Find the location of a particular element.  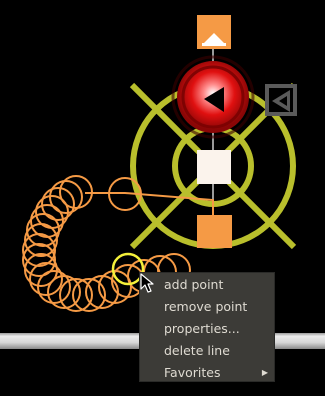

menu-item-add-point: add point is located at coordinates (207, 285).